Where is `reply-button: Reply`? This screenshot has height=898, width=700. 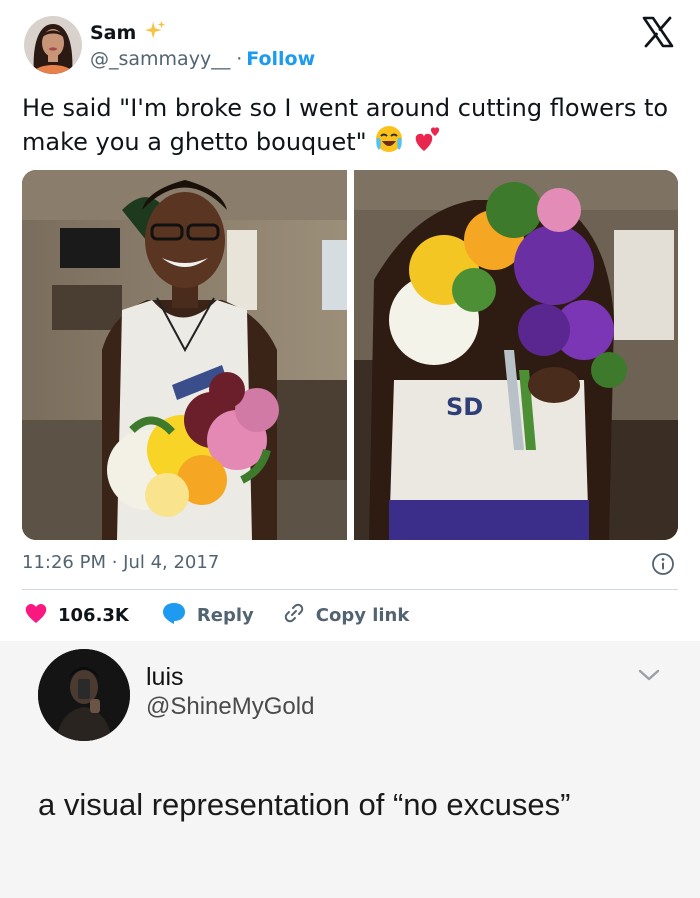
reply-button: Reply is located at coordinates (207, 615).